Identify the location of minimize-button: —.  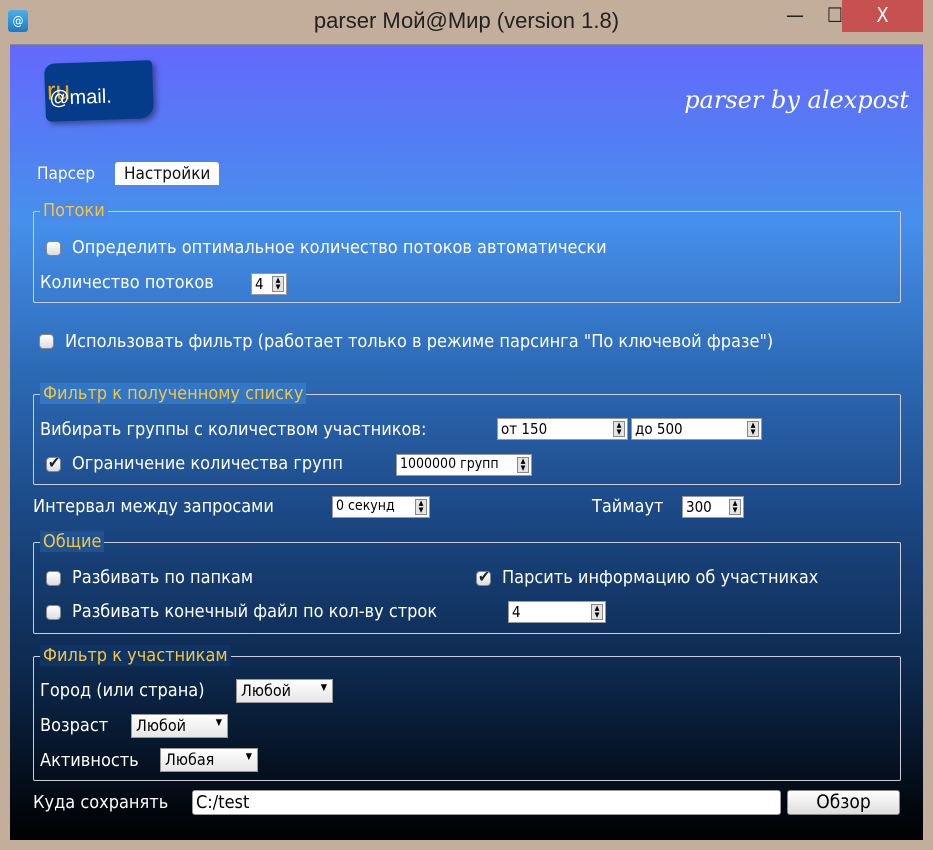
(795, 16).